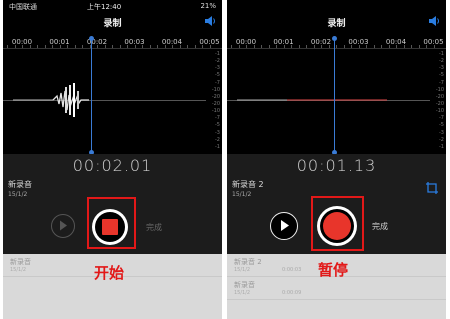 The image size is (450, 319). What do you see at coordinates (292, 270) in the screenshot?
I see `list-item-duration: 0:00:03` at bounding box center [292, 270].